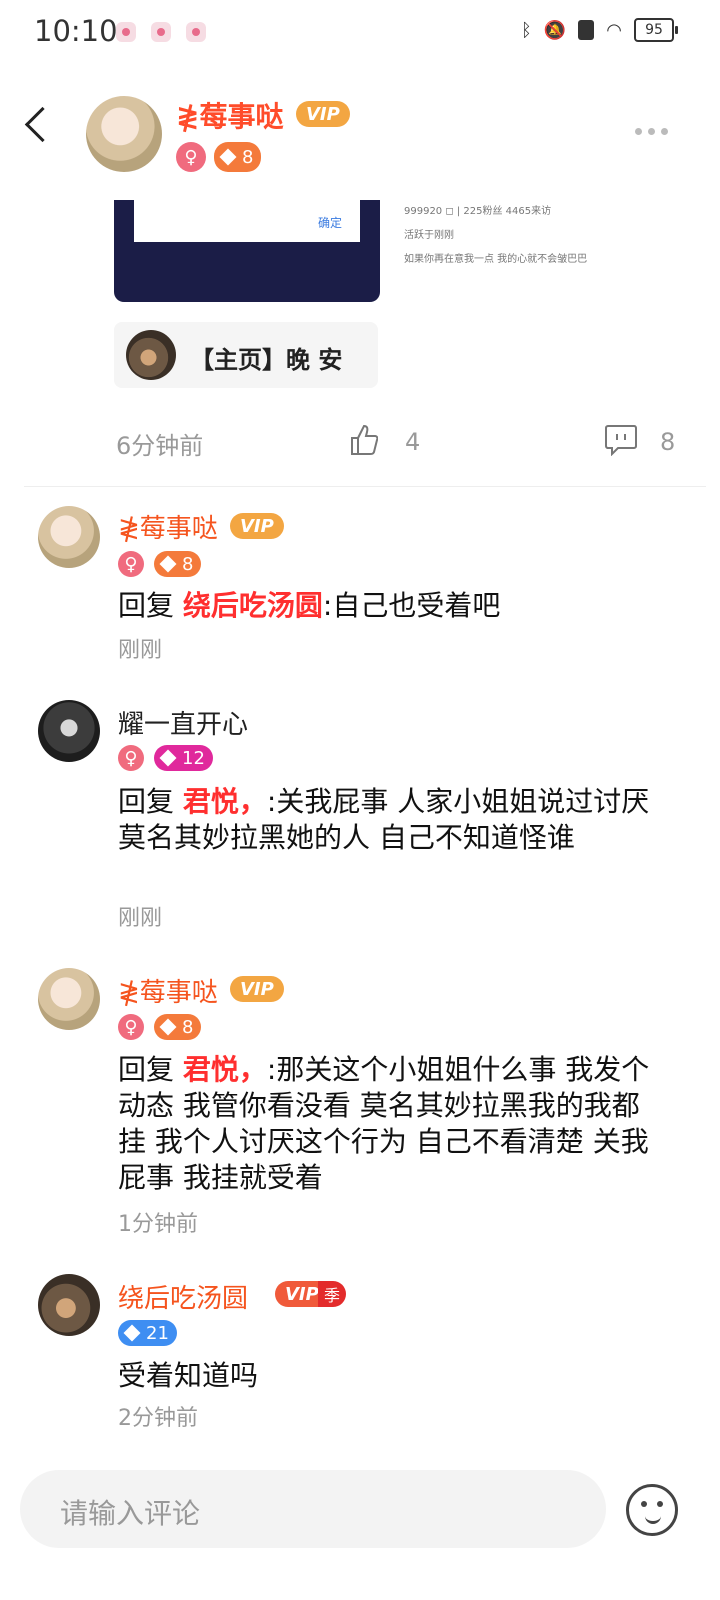 This screenshot has width=720, height=1600. I want to click on comment-text: 回复 绕后吃汤圆:自己也受着吧, so click(398, 606).